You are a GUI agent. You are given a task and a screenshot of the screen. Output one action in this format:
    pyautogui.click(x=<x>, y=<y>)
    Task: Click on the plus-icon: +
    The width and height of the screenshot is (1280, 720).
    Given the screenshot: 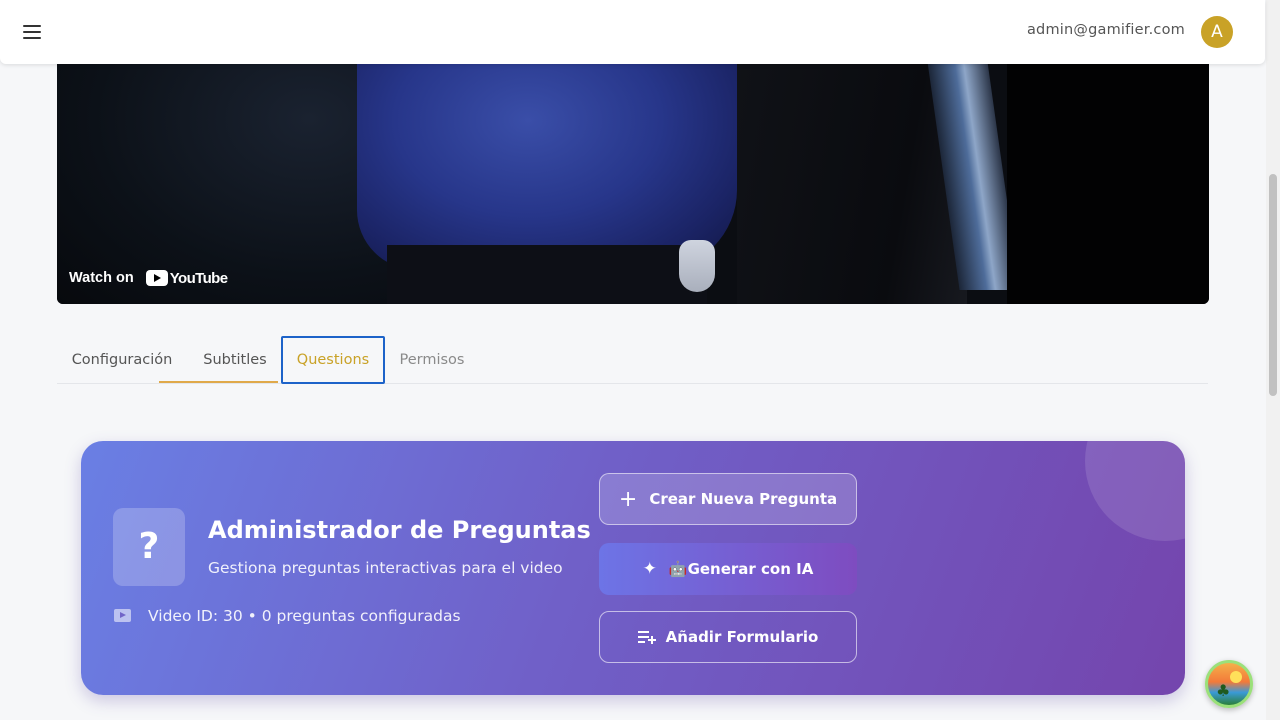 What is the action you would take?
    pyautogui.click(x=628, y=499)
    